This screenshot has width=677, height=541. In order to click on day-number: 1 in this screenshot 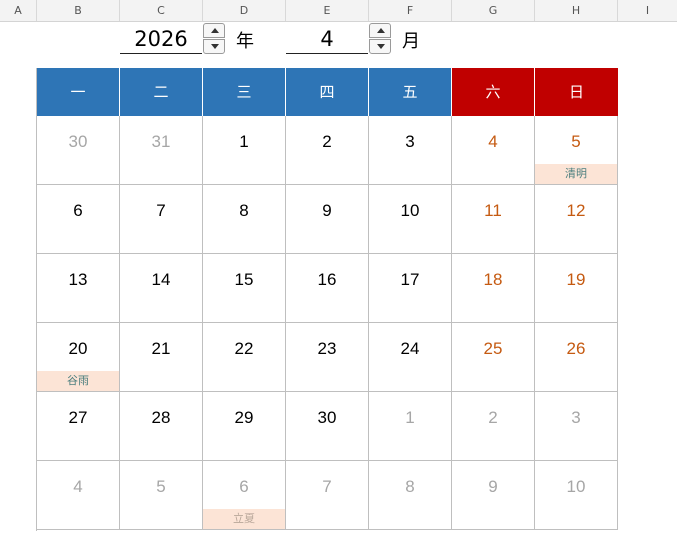, I will do `click(410, 417)`.